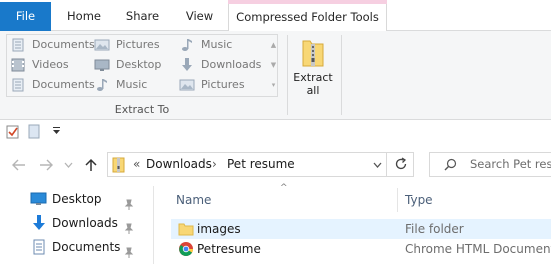  What do you see at coordinates (478, 249) in the screenshot?
I see `file-type: Chrome HTML Document` at bounding box center [478, 249].